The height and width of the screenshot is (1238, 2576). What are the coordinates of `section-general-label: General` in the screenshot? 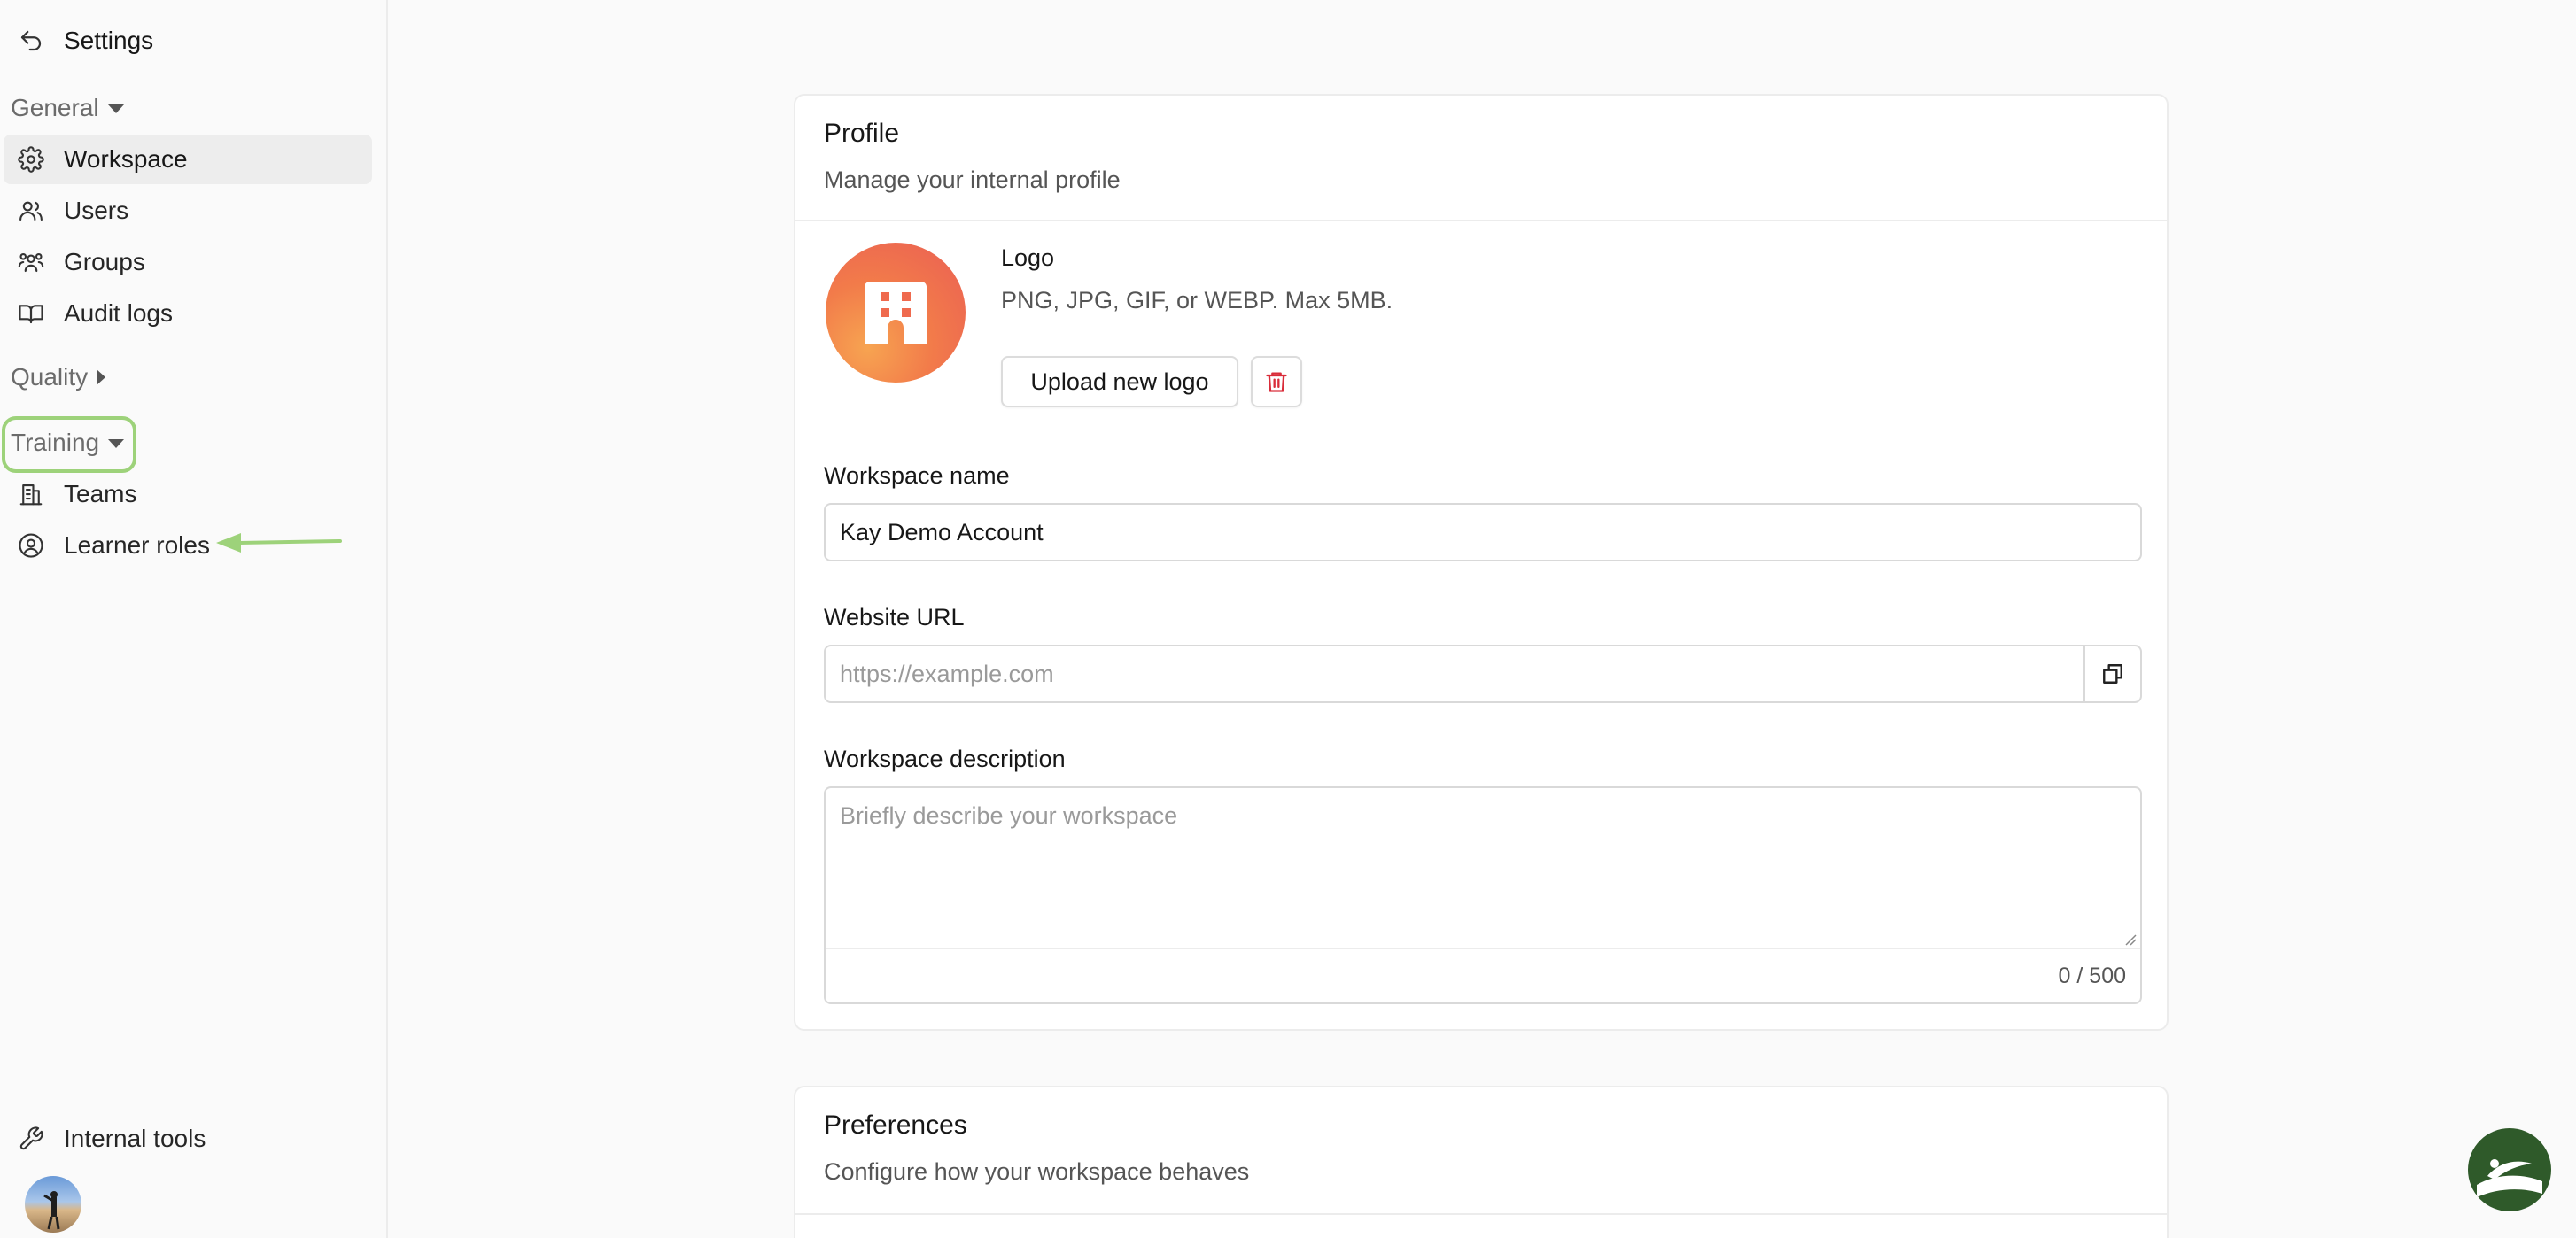 It's located at (55, 107).